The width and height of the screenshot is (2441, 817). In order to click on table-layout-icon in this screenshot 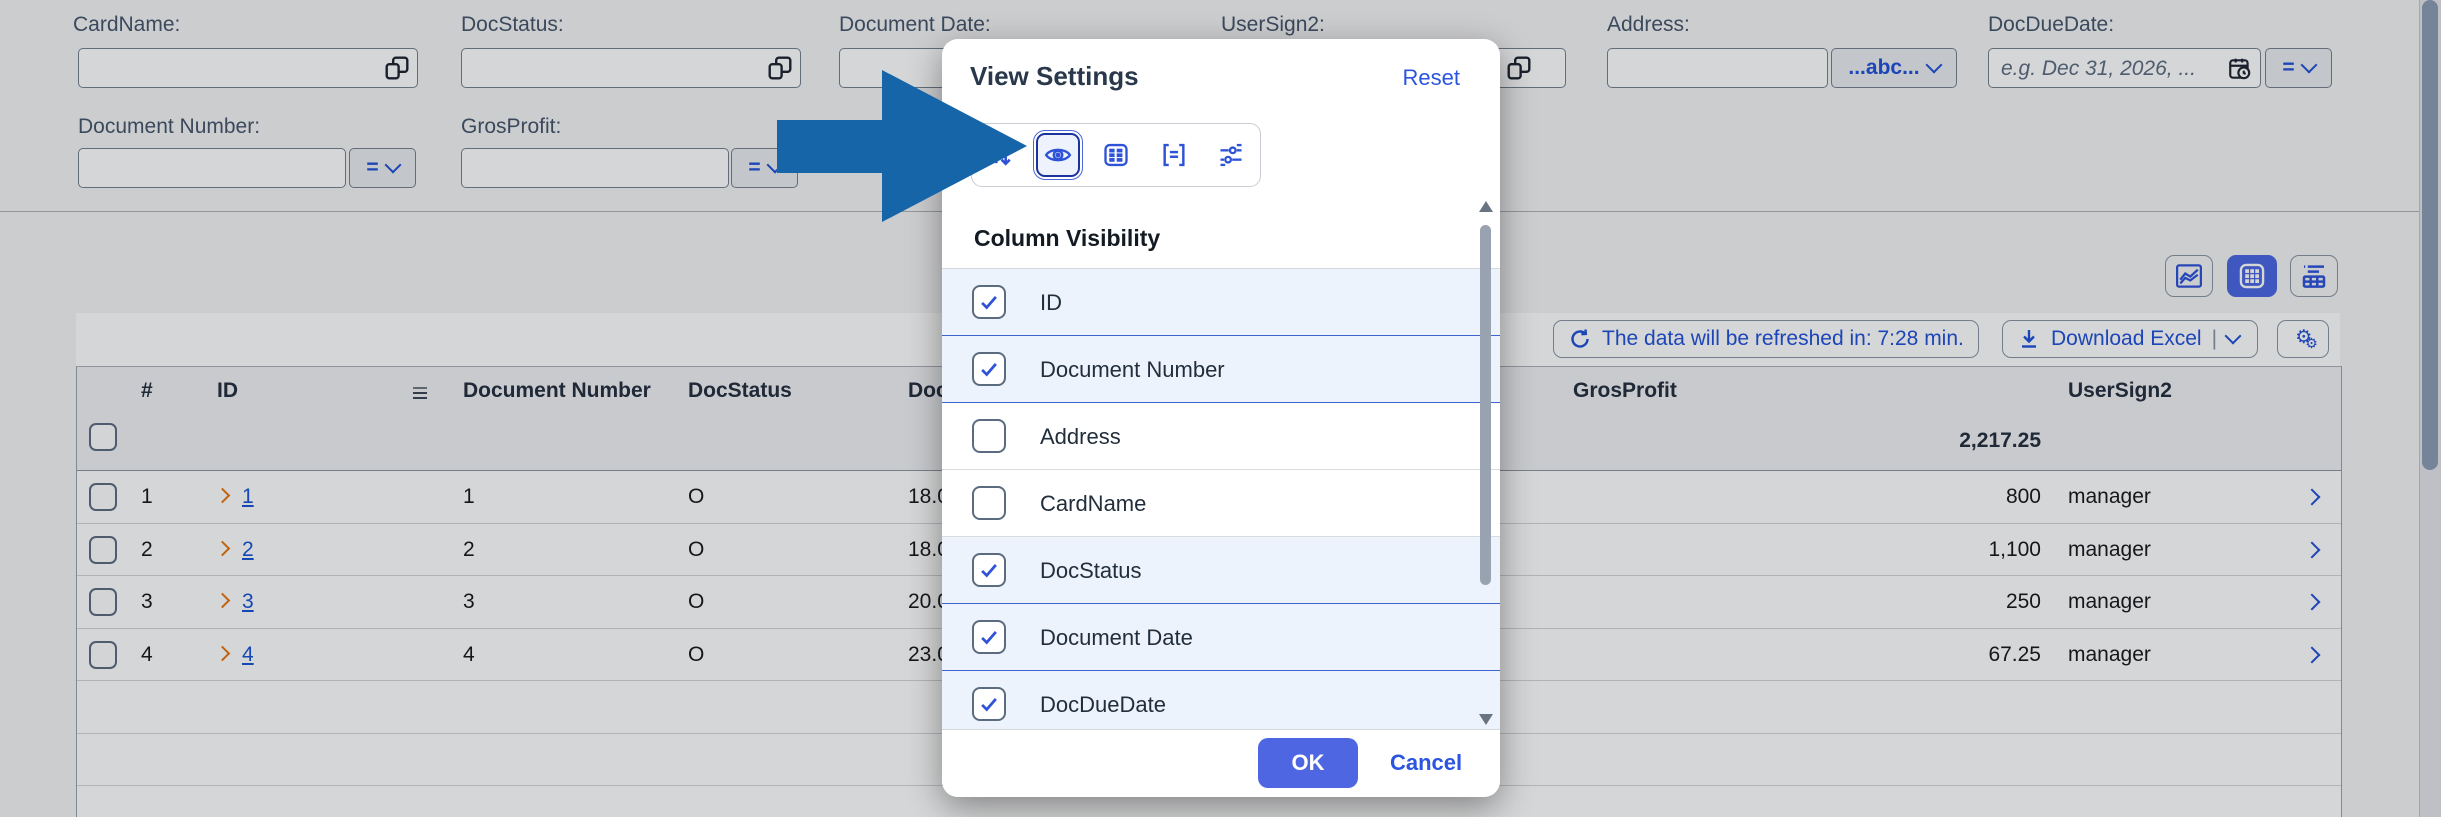, I will do `click(1116, 155)`.